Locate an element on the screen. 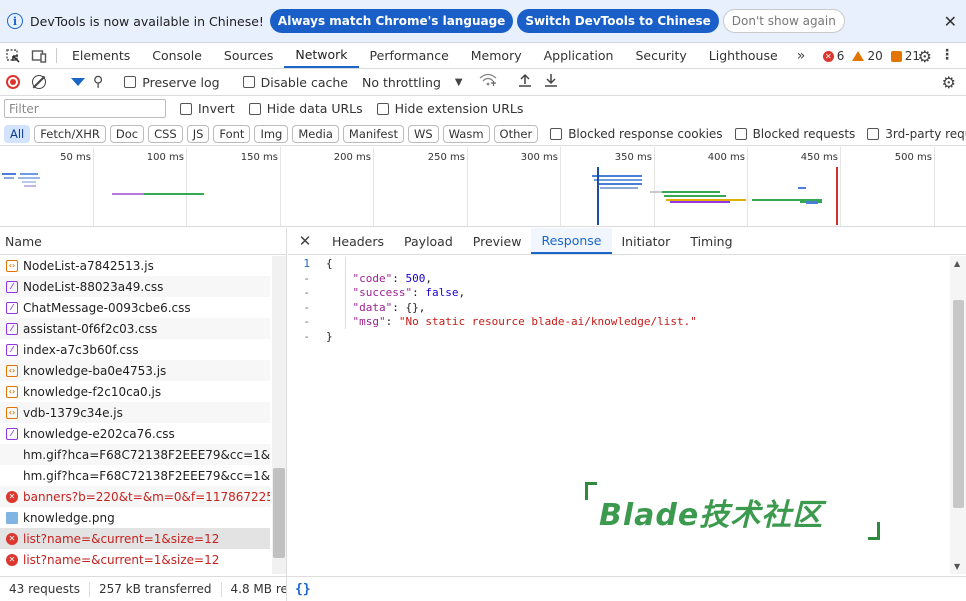 The height and width of the screenshot is (601, 966). inspect-element-icon is located at coordinates (13, 55).